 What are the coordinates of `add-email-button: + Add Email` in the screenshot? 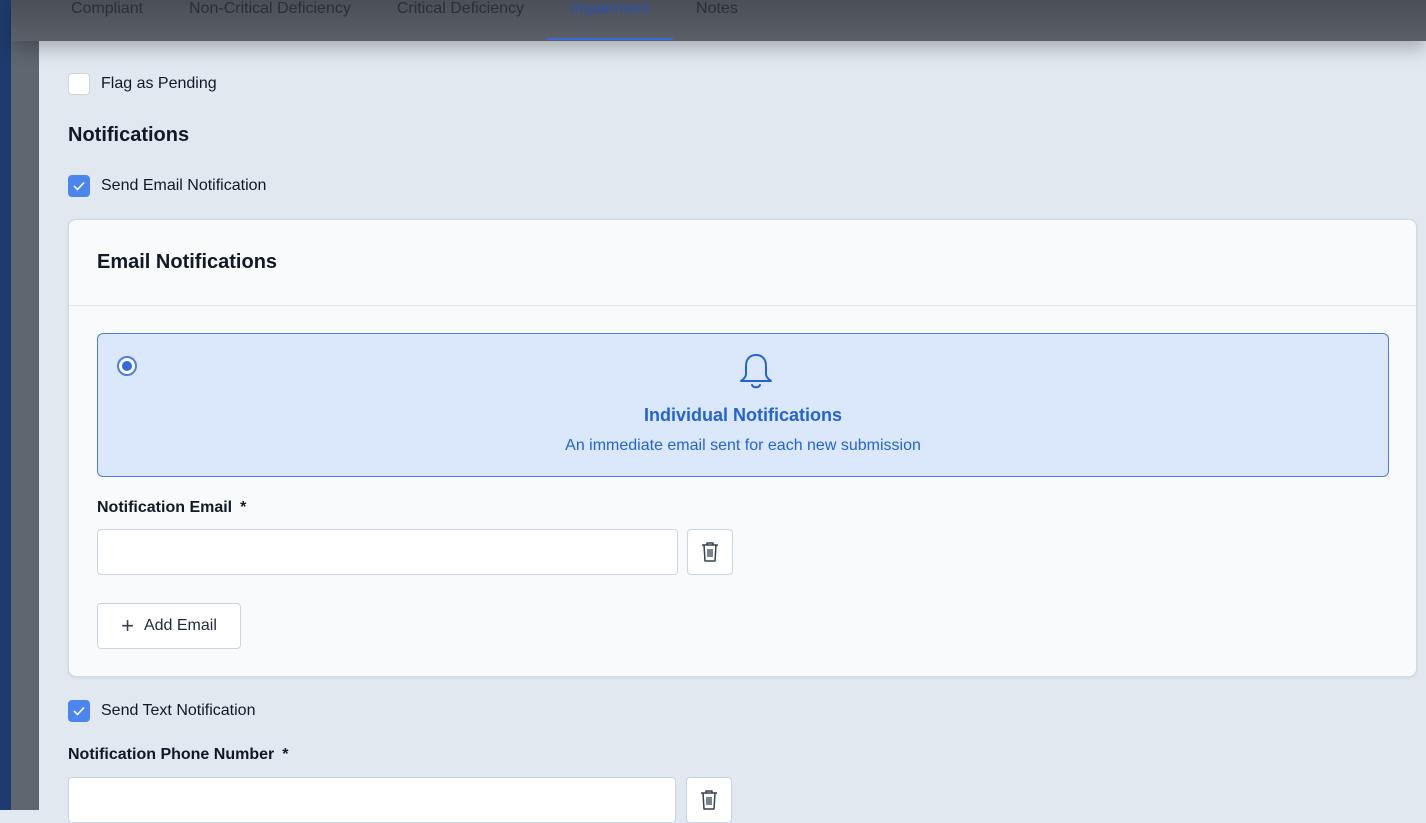 It's located at (169, 626).